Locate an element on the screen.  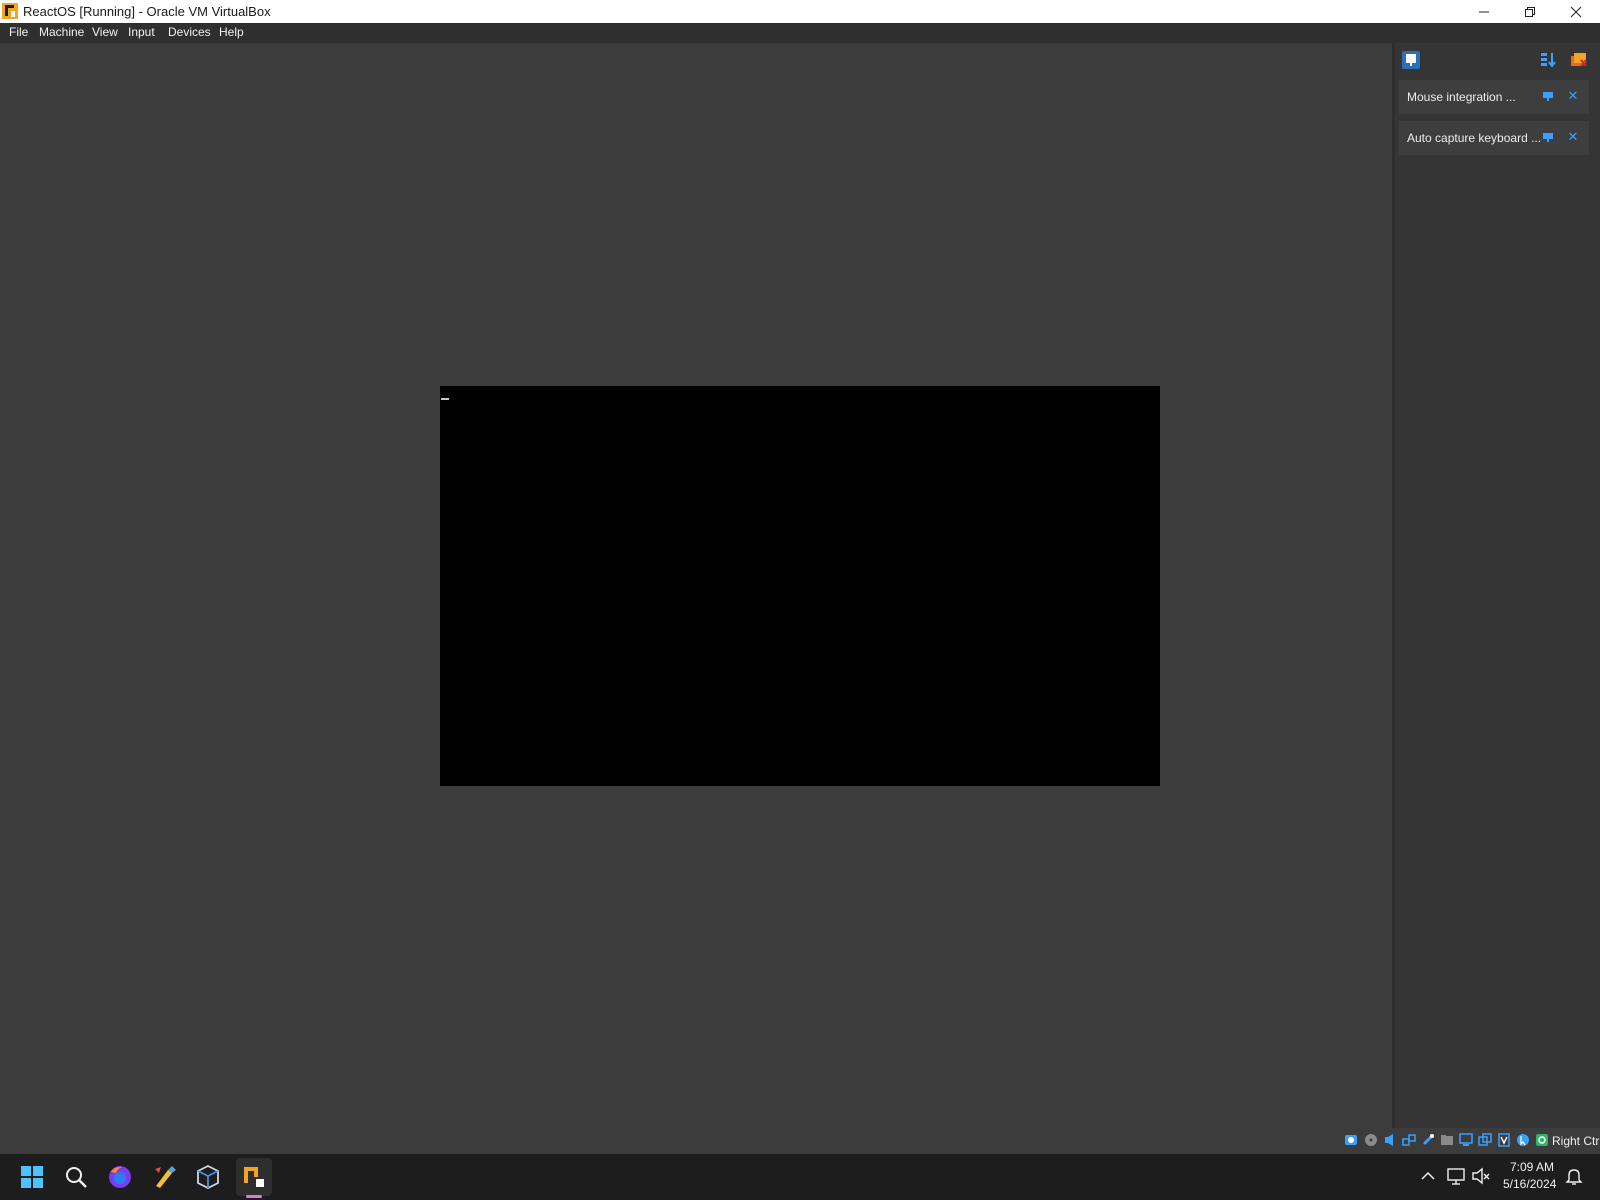
close-button is located at coordinates (1576, 11).